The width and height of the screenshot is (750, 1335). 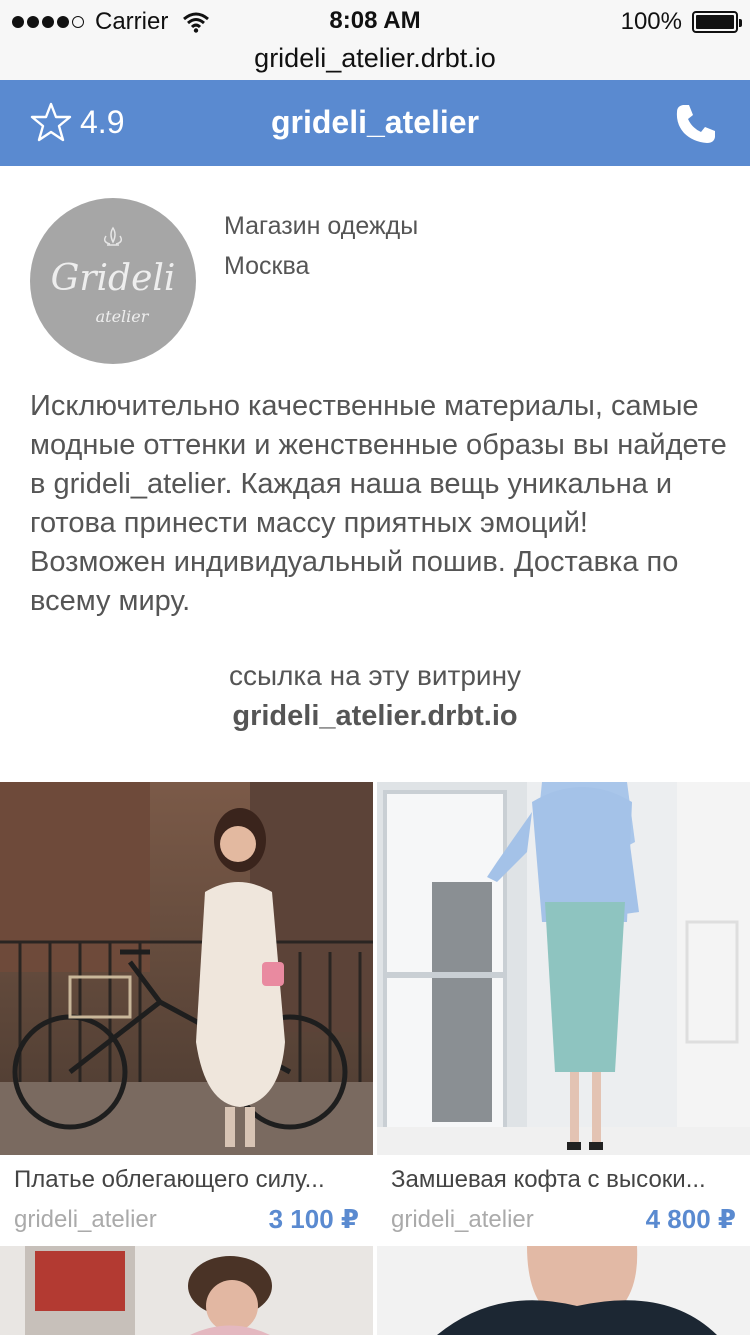 I want to click on grideli-logo: Grideli atelier, so click(x=113, y=276).